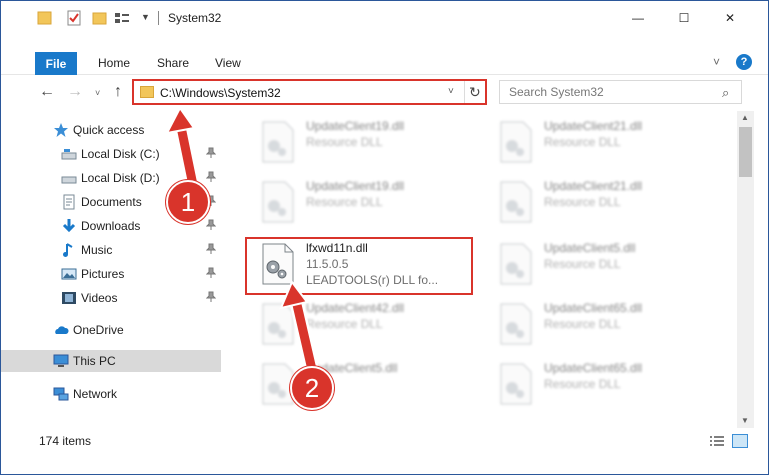  What do you see at coordinates (354, 385) in the screenshot?
I see `file-tile: UpdateClient5.dll` at bounding box center [354, 385].